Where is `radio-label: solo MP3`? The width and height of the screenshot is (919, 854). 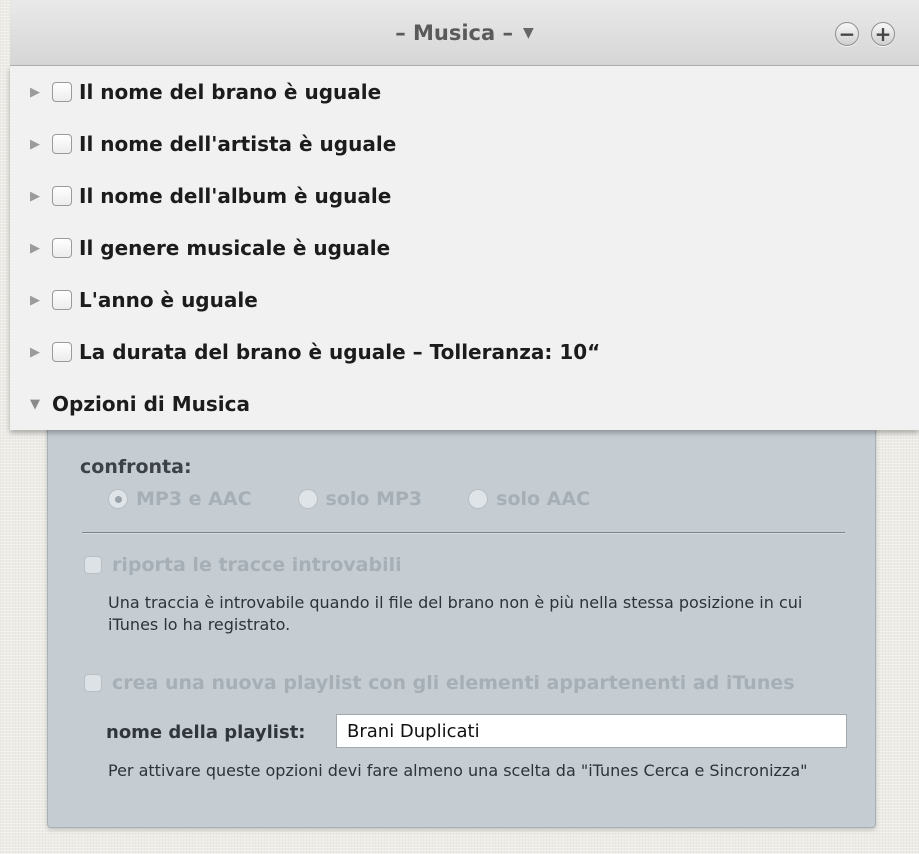 radio-label: solo MP3 is located at coordinates (374, 499).